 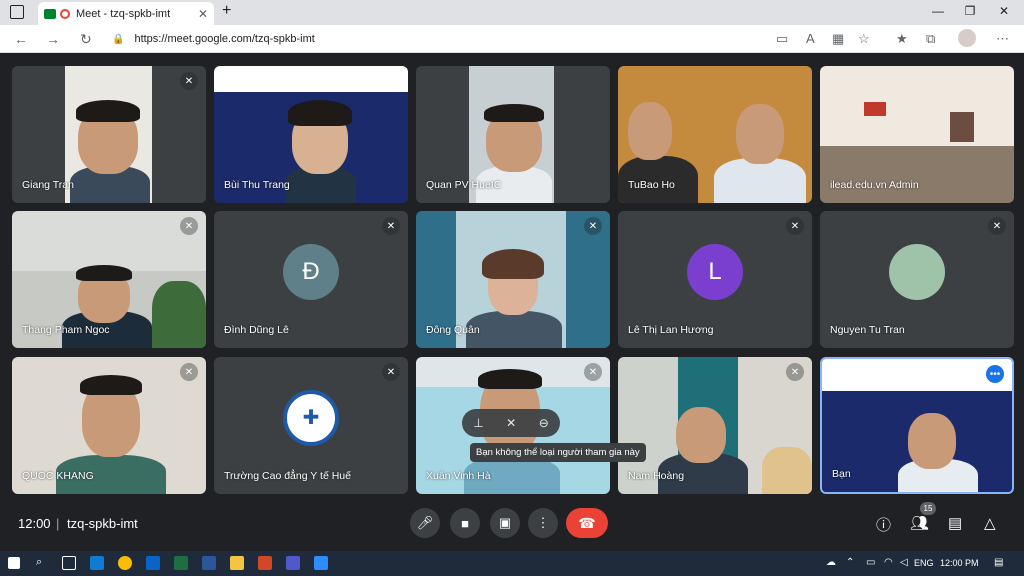 I want to click on participant-name: Nguyen Tu Tran, so click(x=867, y=330).